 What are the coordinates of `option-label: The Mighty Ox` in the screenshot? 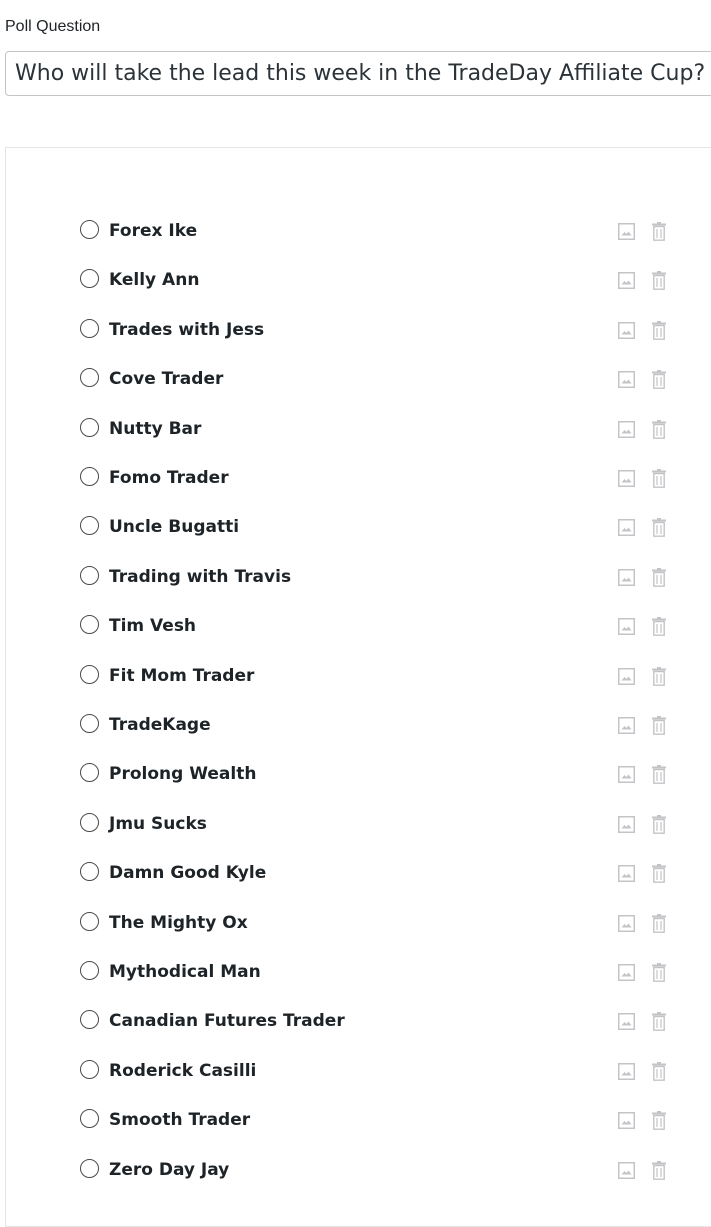 It's located at (178, 923).